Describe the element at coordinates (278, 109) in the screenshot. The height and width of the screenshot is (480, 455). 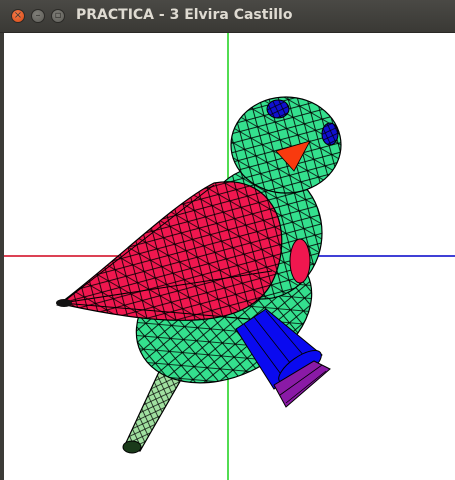
I see `left-eye` at that location.